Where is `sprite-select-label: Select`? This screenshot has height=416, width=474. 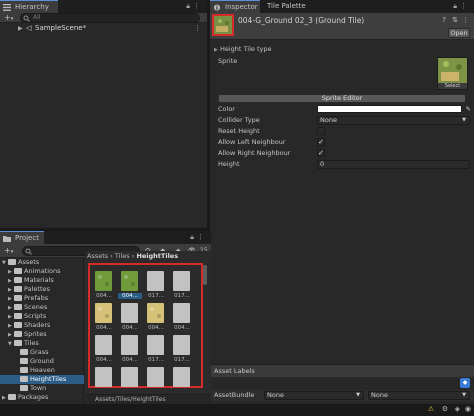 sprite-select-label: Select is located at coordinates (452, 86).